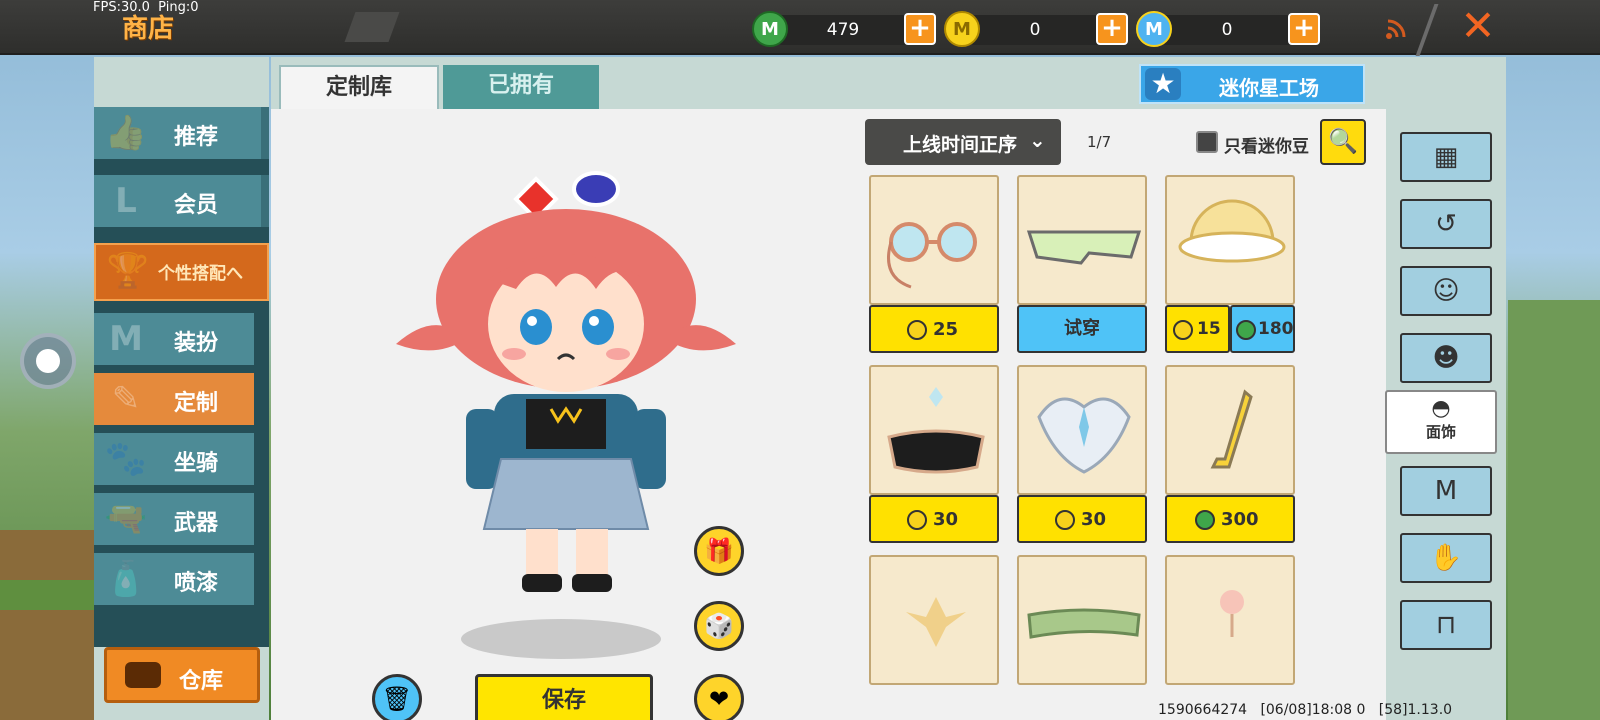 Image resolution: width=1600 pixels, height=720 pixels. Describe the element at coordinates (1266, 147) in the screenshot. I see `only-mini-bean-label: 只看迷你豆` at that location.